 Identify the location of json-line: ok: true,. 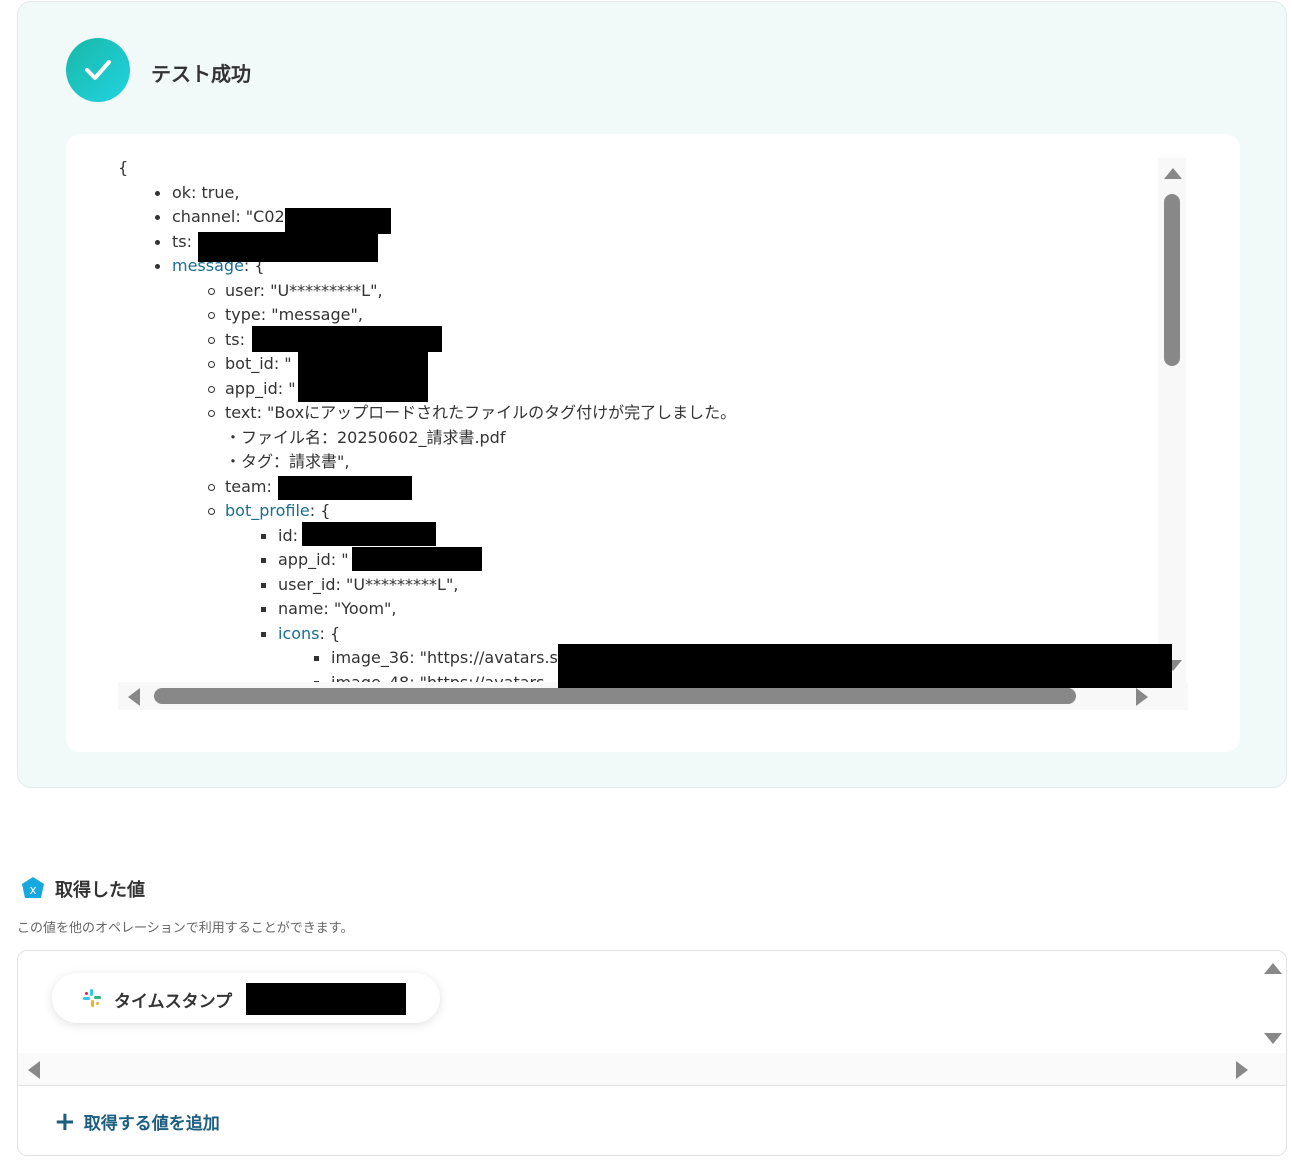
(197, 192).